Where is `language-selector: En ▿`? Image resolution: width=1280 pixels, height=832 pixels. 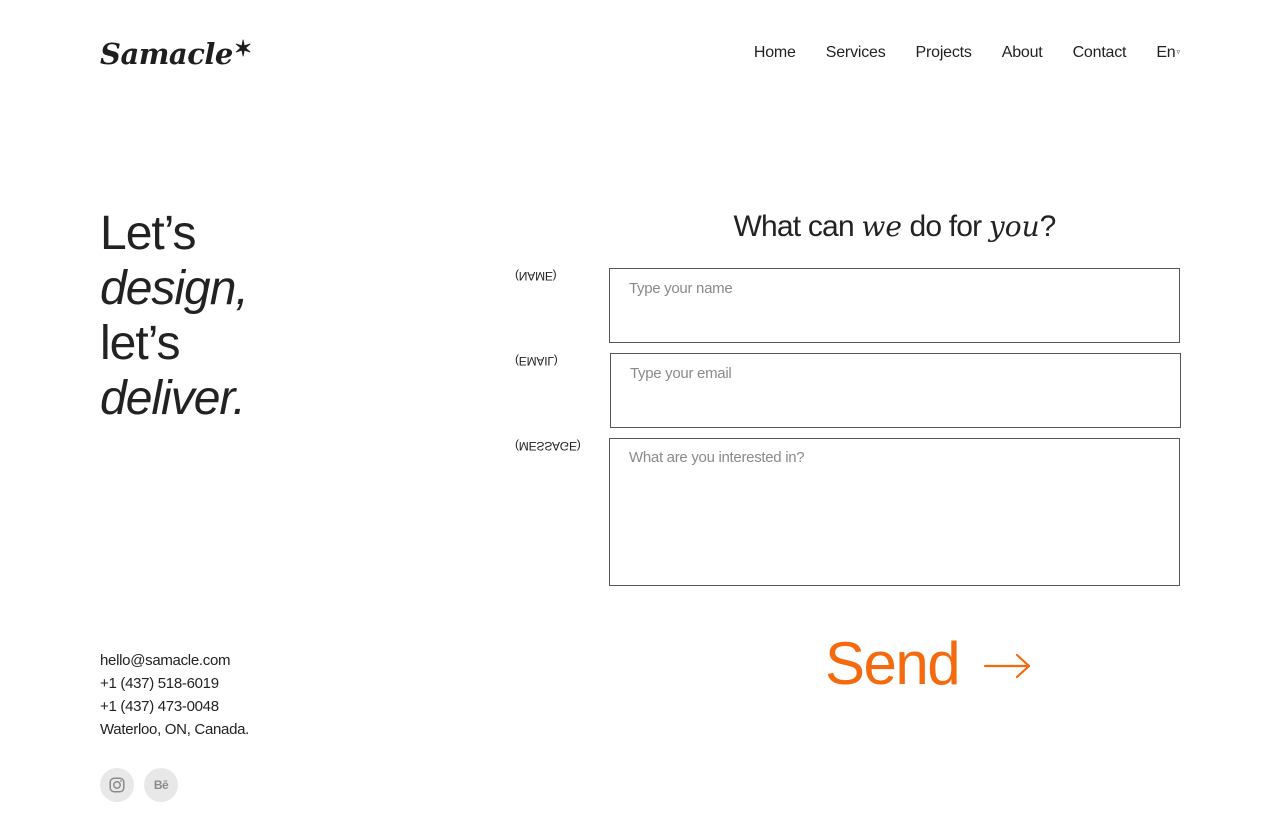 language-selector: En ▿ is located at coordinates (1168, 53).